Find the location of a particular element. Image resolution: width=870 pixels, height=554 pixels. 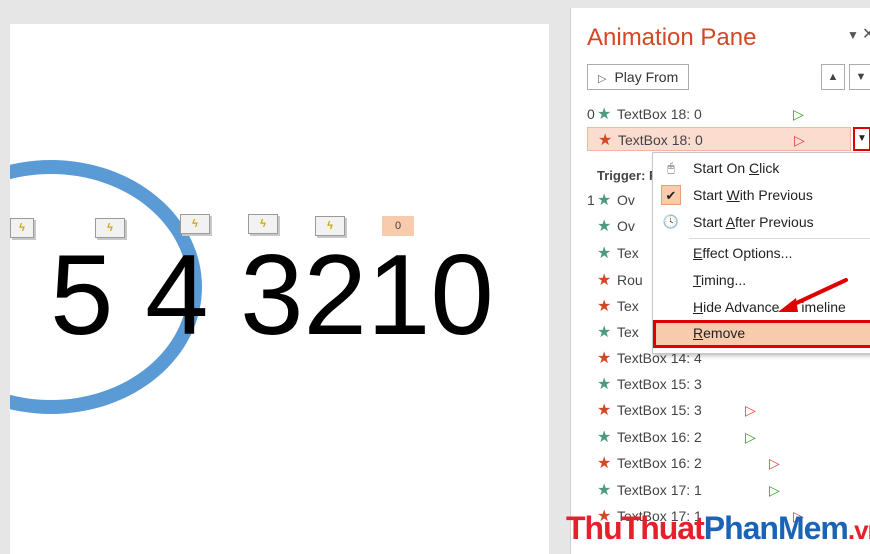

menu-separator is located at coordinates (779, 238).